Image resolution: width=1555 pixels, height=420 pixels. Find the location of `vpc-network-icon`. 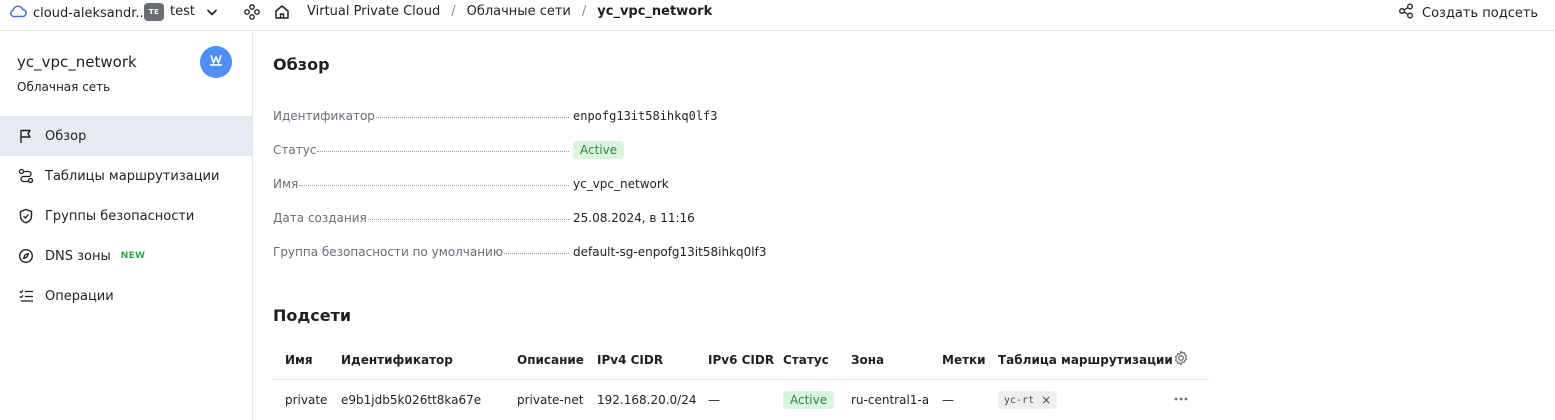

vpc-network-icon is located at coordinates (216, 62).